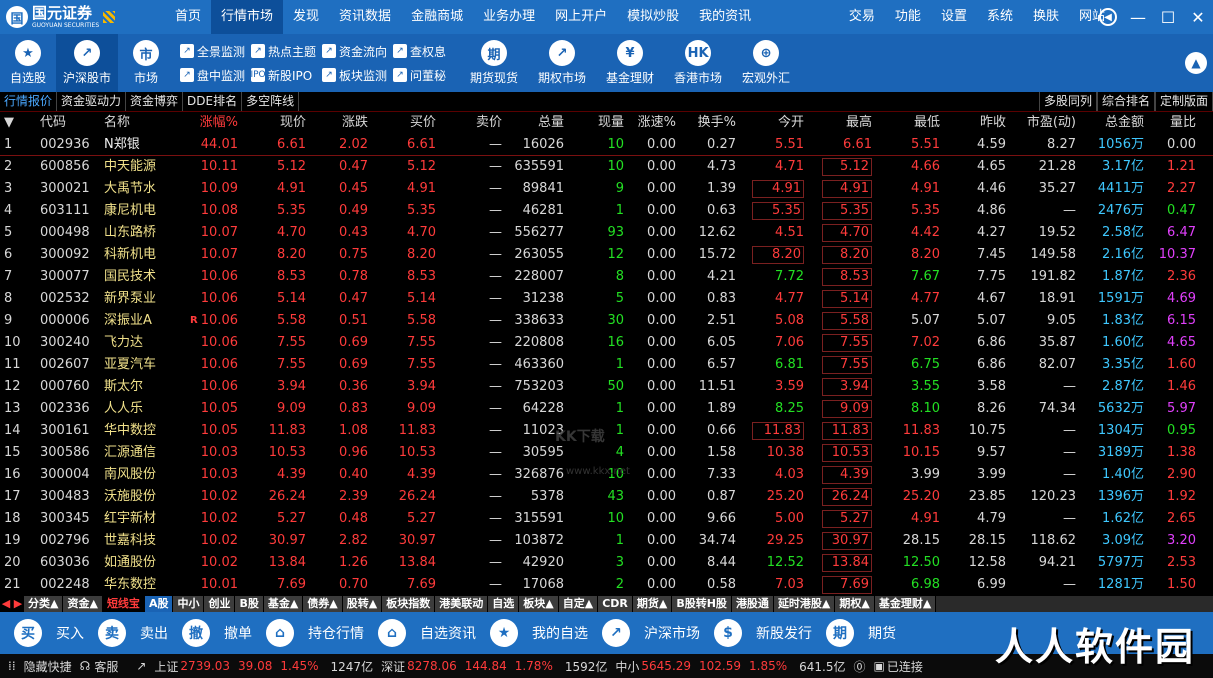  I want to click on market-tab: 创业, so click(220, 604).